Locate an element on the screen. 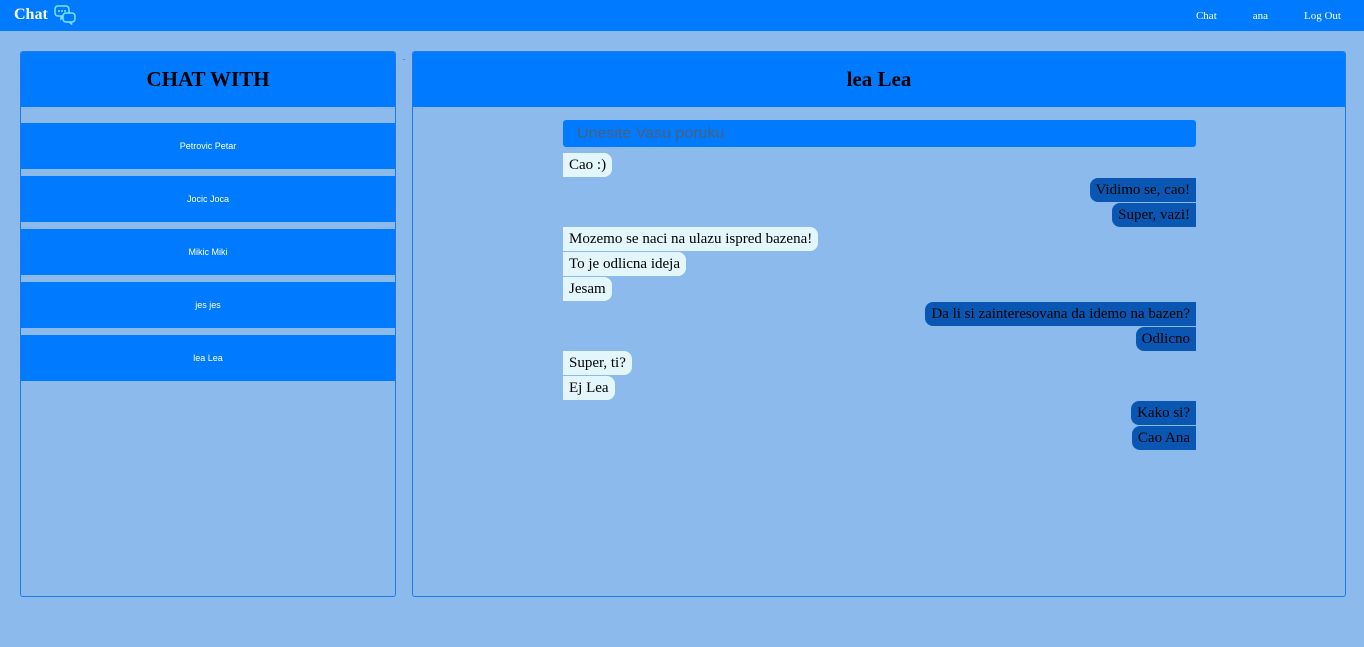  incoming-message: Jesam is located at coordinates (587, 288).